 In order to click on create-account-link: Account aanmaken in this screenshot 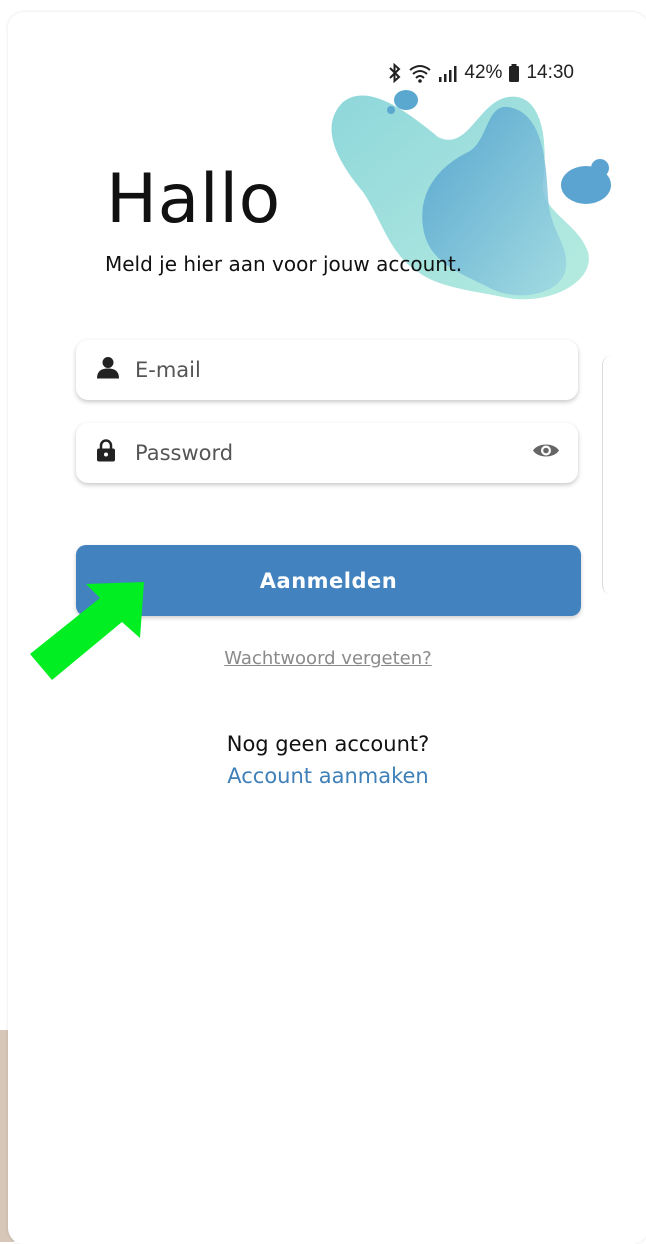, I will do `click(327, 776)`.